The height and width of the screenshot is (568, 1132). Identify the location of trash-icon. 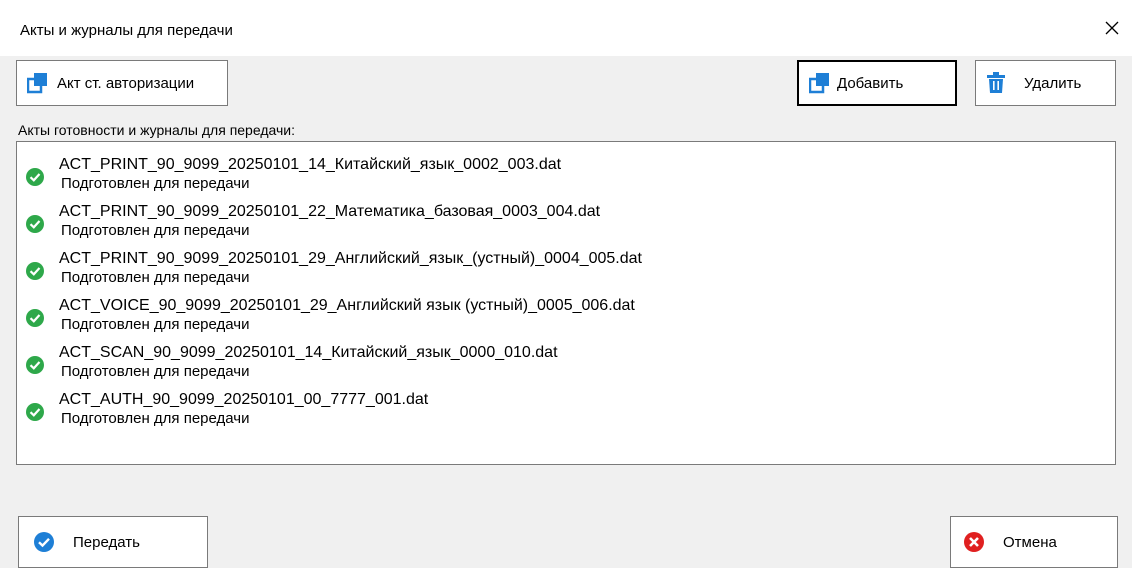
(996, 83).